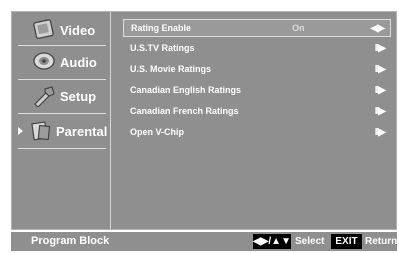 The height and width of the screenshot is (253, 399). Describe the element at coordinates (82, 131) in the screenshot. I see `sidebar-item-label: Parental` at that location.